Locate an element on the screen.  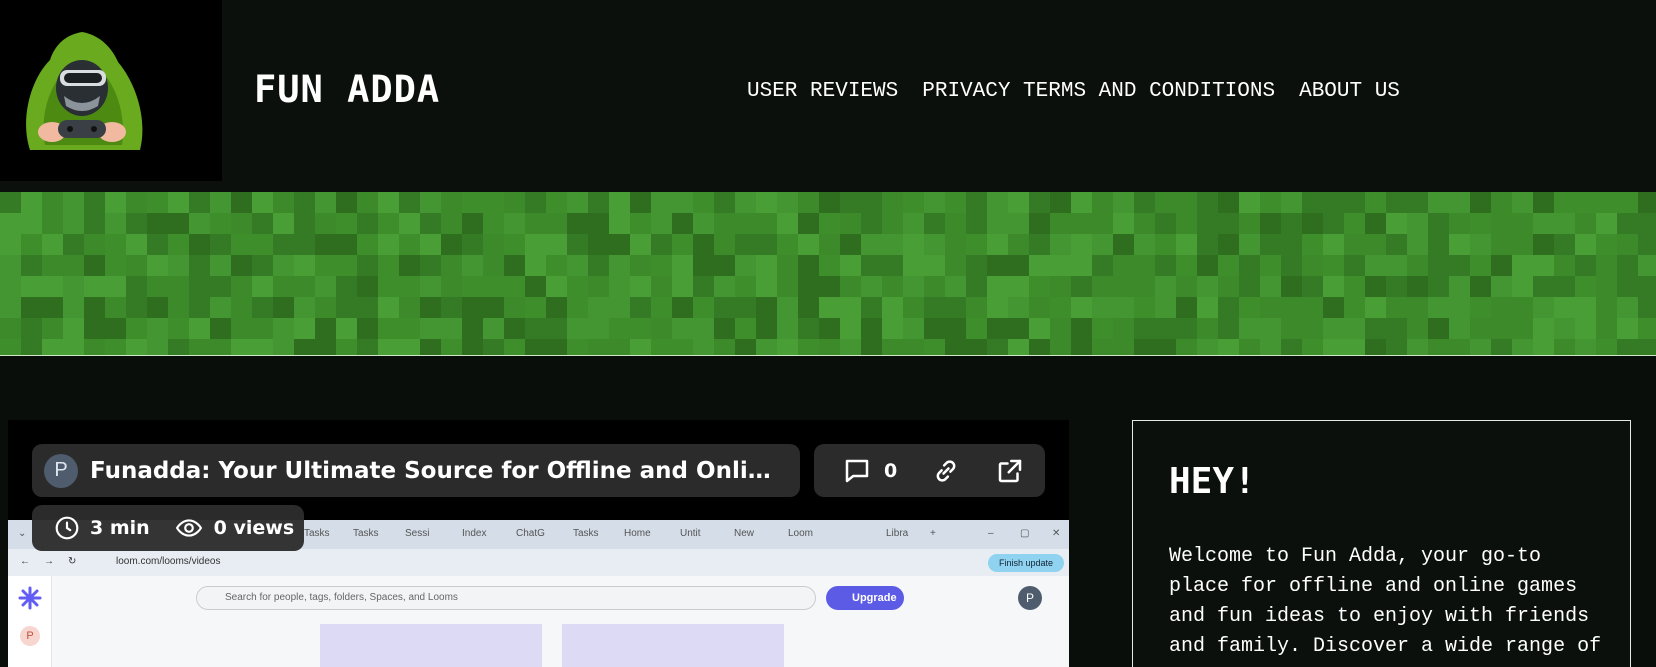
browser-tab: Loom is located at coordinates (801, 533).